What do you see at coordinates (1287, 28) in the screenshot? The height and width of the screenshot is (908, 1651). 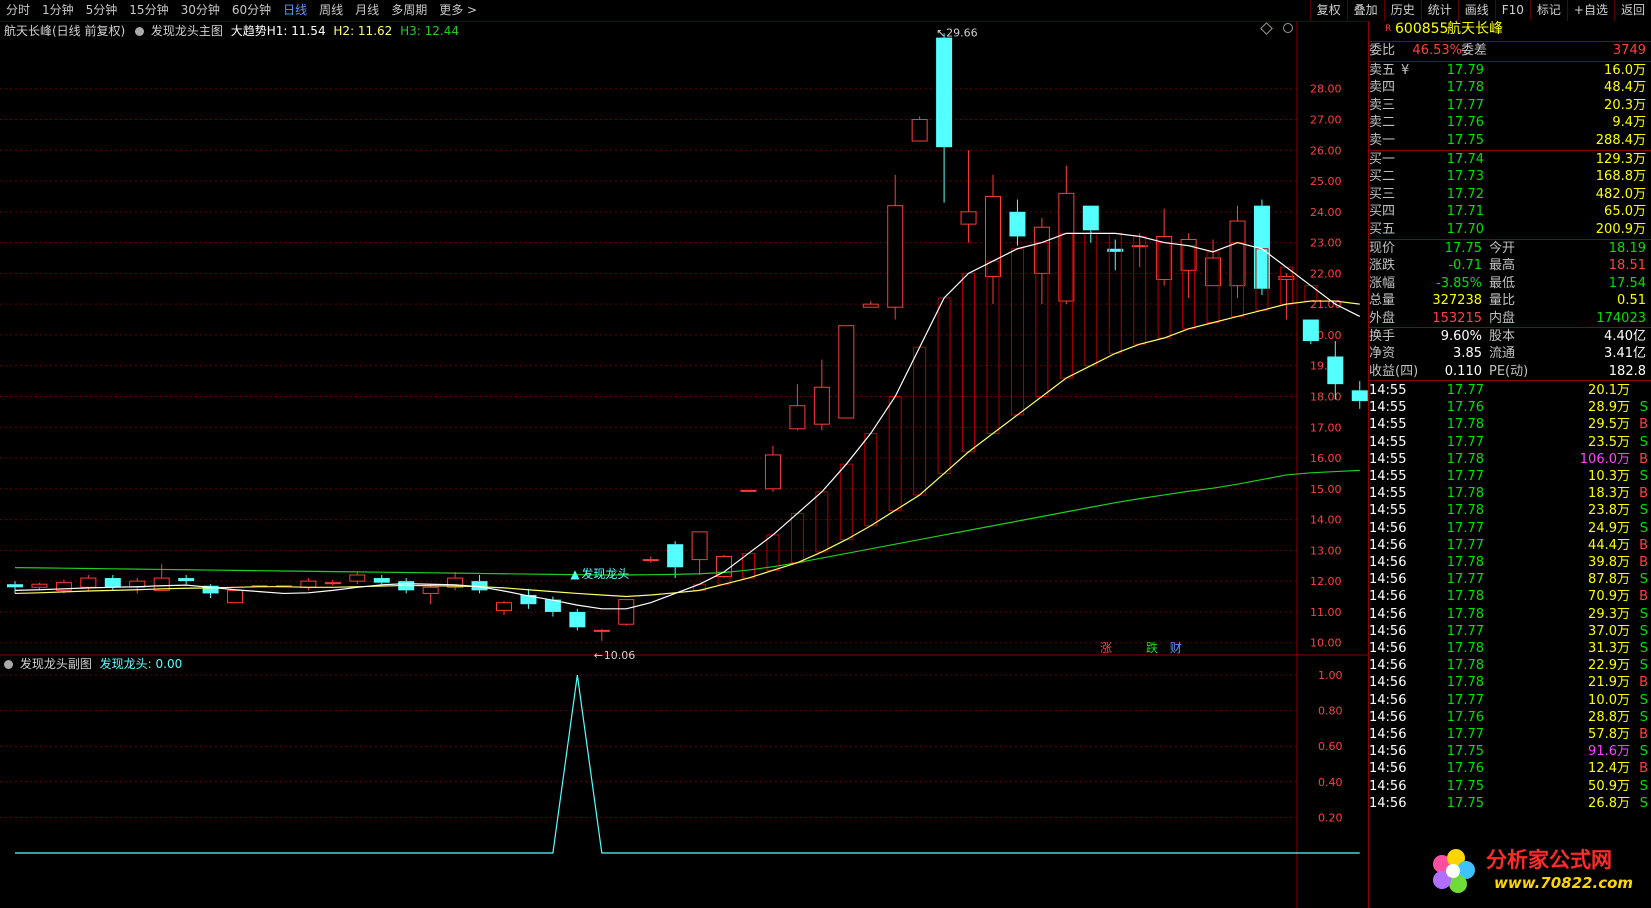 I see `circle-icon` at bounding box center [1287, 28].